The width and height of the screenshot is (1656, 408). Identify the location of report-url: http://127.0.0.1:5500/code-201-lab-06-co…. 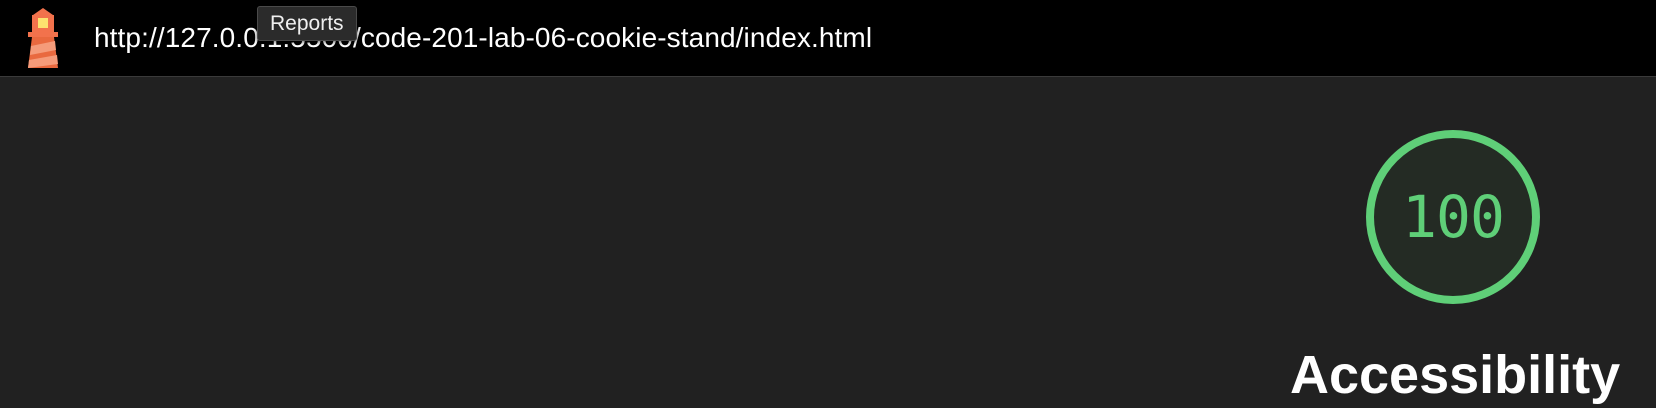
(483, 38).